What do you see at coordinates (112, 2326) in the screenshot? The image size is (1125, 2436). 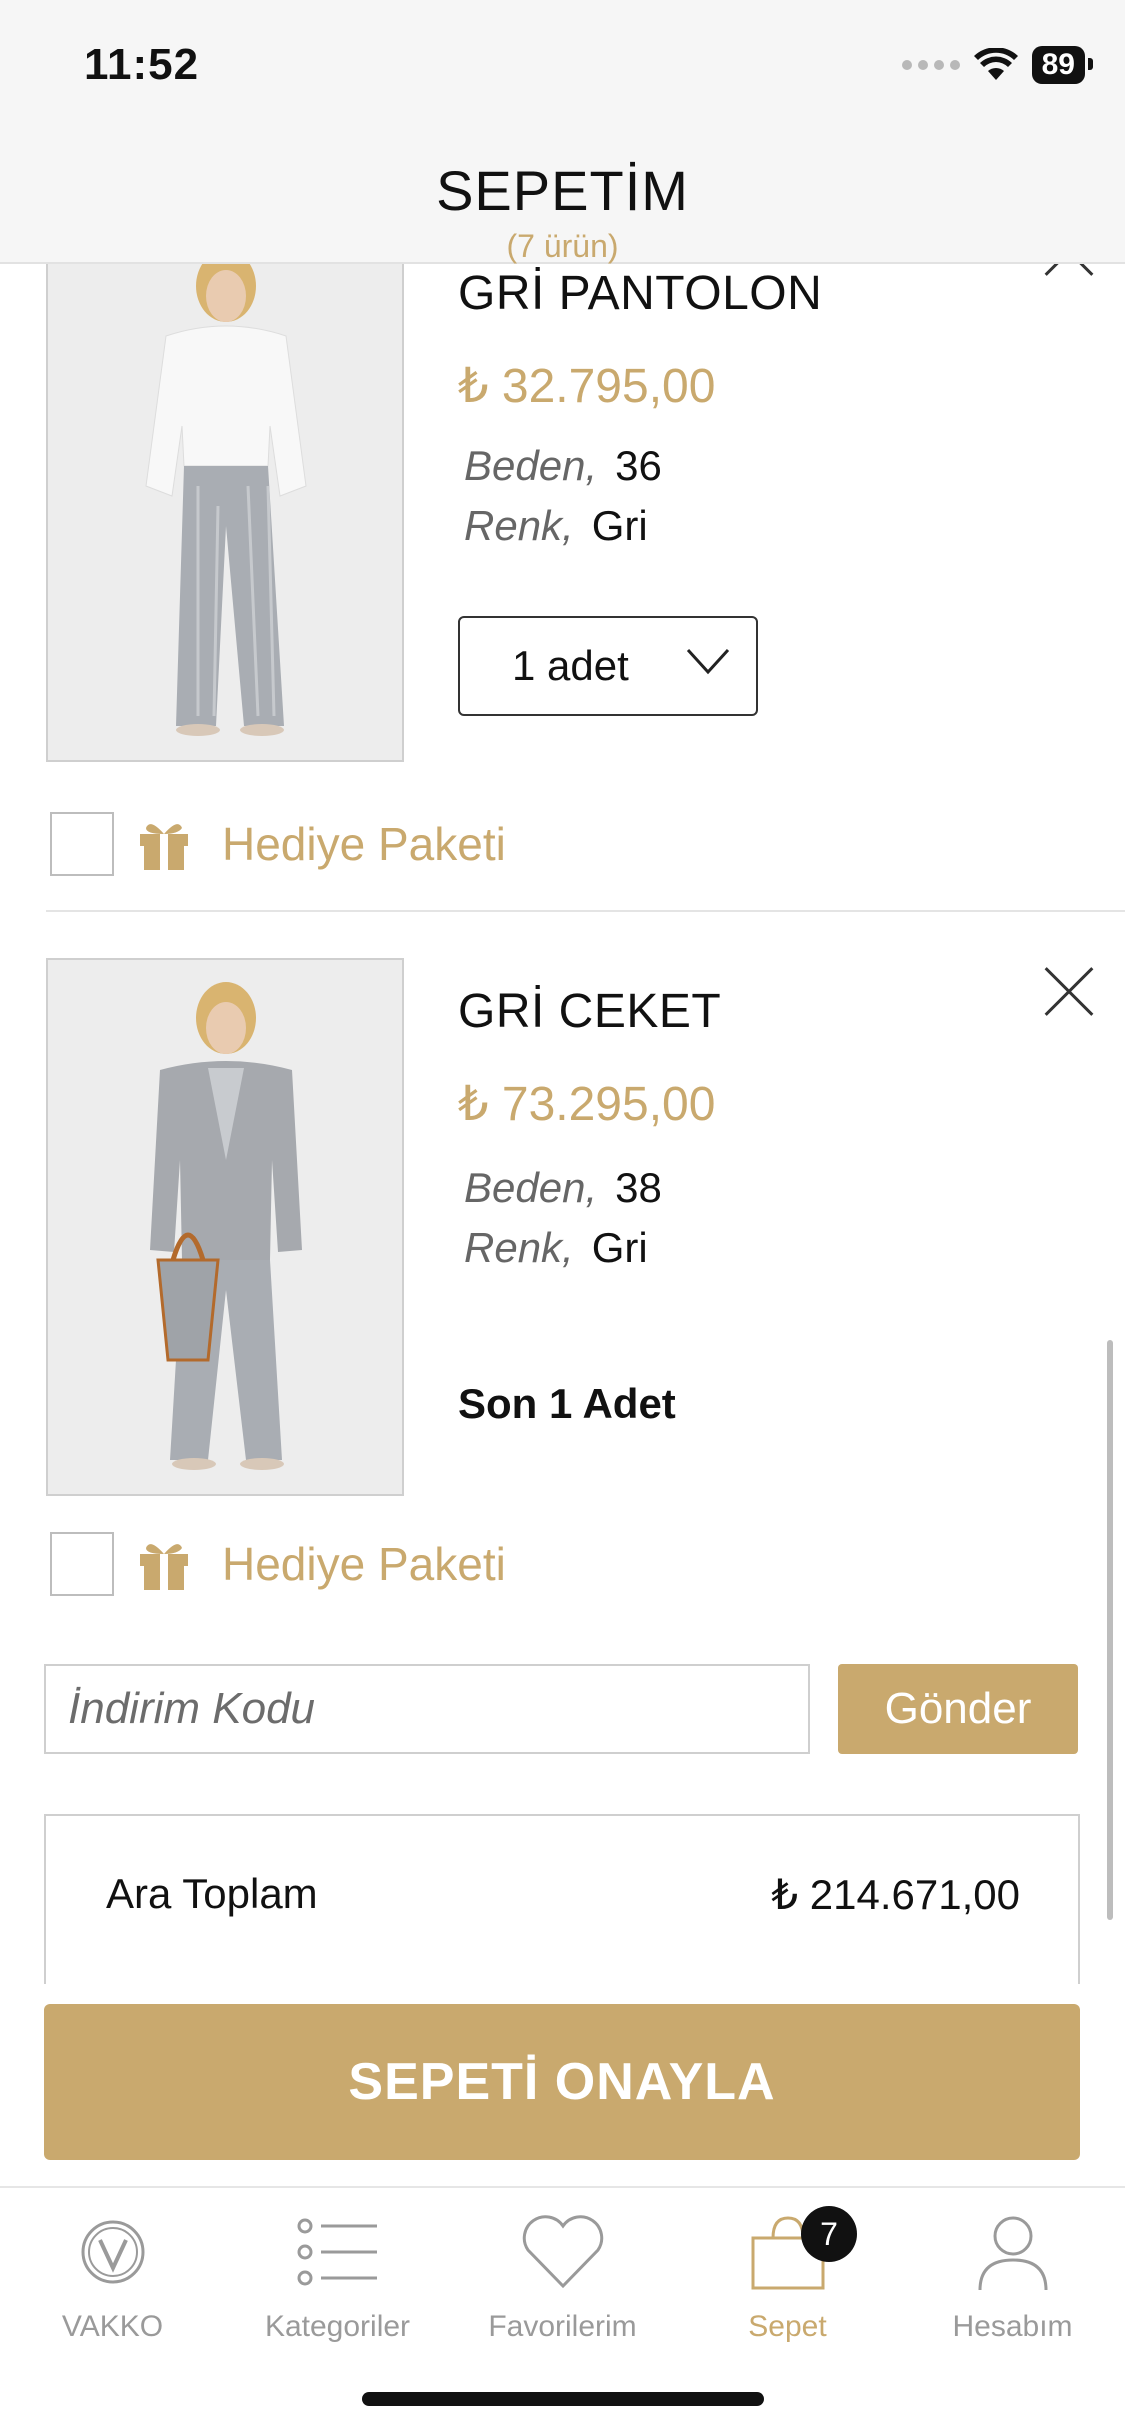 I see `tab-label: VAKKO` at bounding box center [112, 2326].